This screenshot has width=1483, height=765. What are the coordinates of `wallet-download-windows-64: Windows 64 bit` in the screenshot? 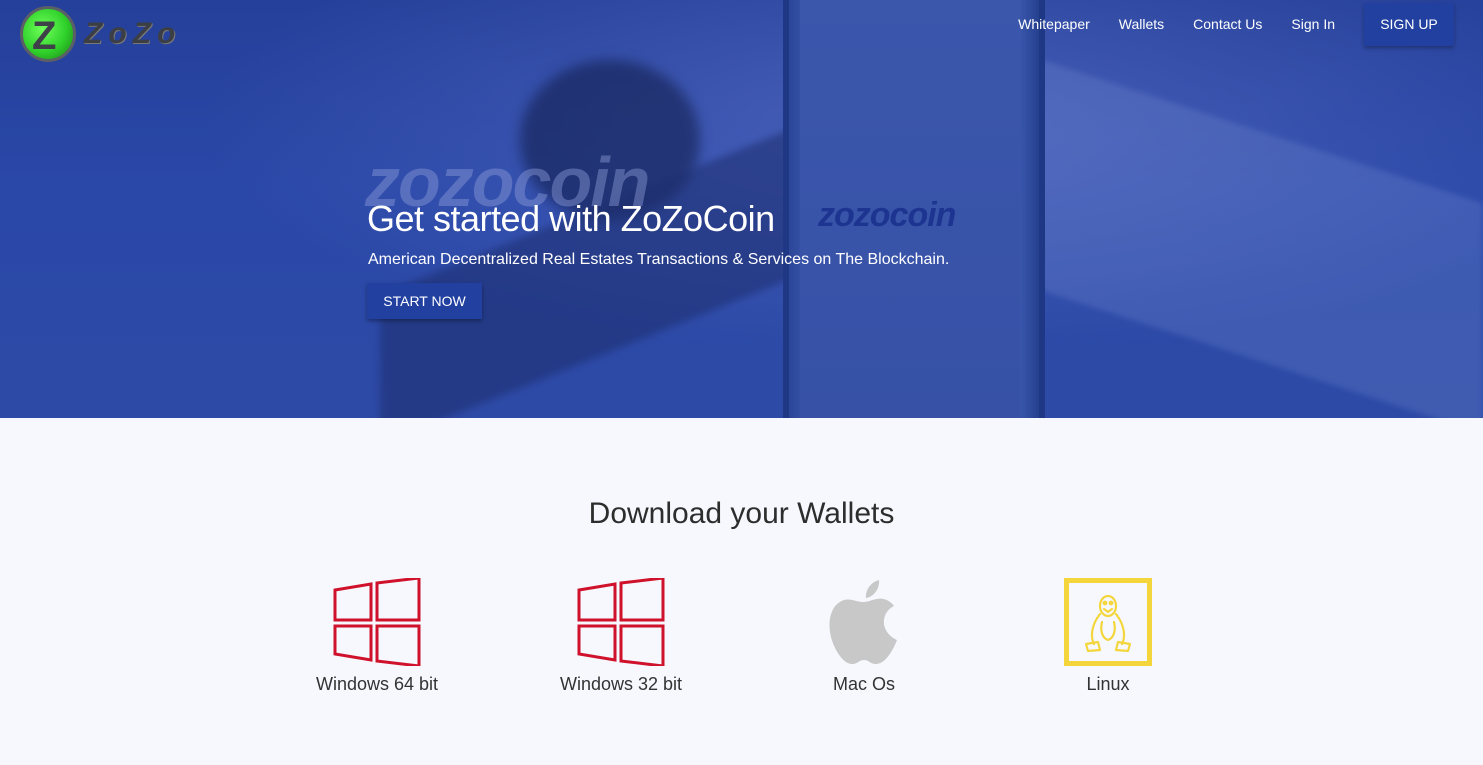 It's located at (377, 635).